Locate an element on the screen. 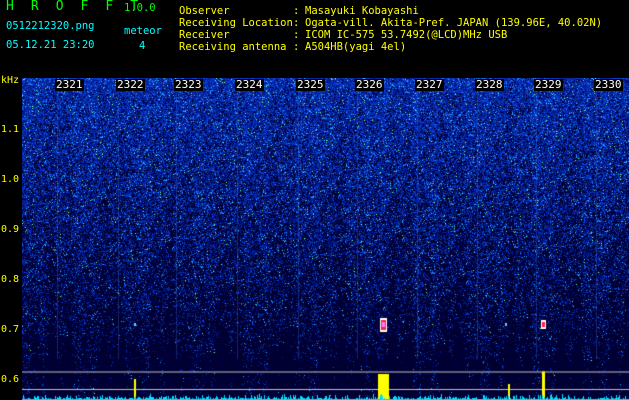 The image size is (629, 400). time-tick: 2322 is located at coordinates (130, 84).